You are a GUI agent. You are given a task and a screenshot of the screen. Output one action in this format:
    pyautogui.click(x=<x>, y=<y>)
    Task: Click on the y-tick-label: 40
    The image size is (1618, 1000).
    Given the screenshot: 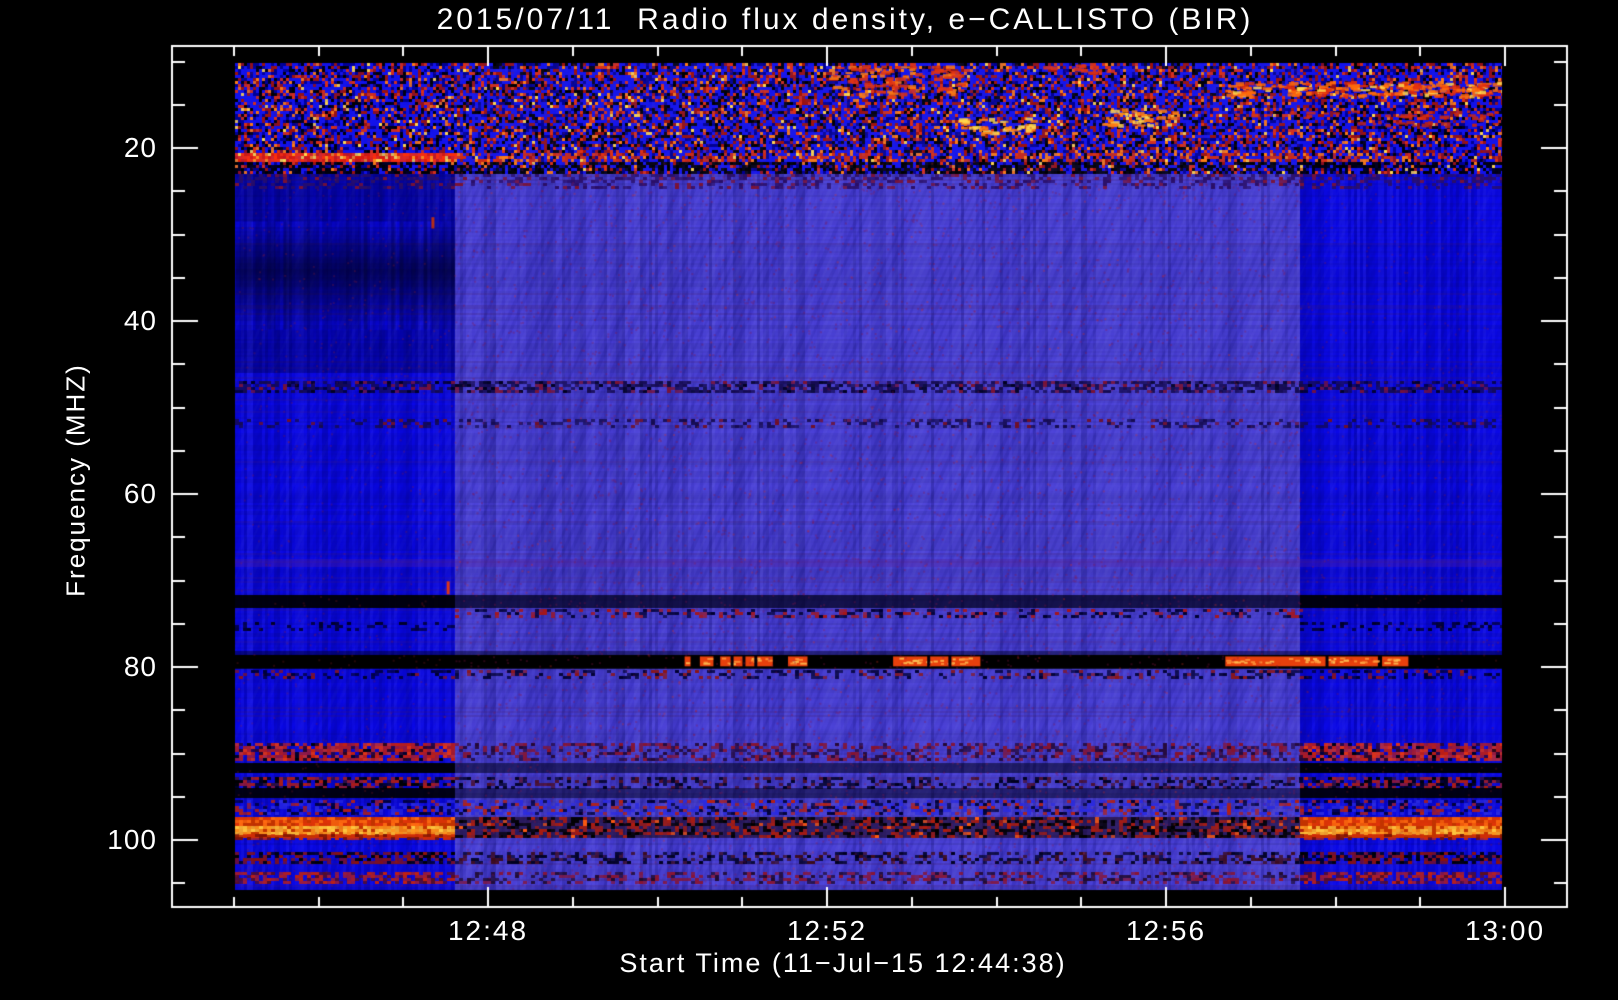 What is the action you would take?
    pyautogui.click(x=140, y=320)
    